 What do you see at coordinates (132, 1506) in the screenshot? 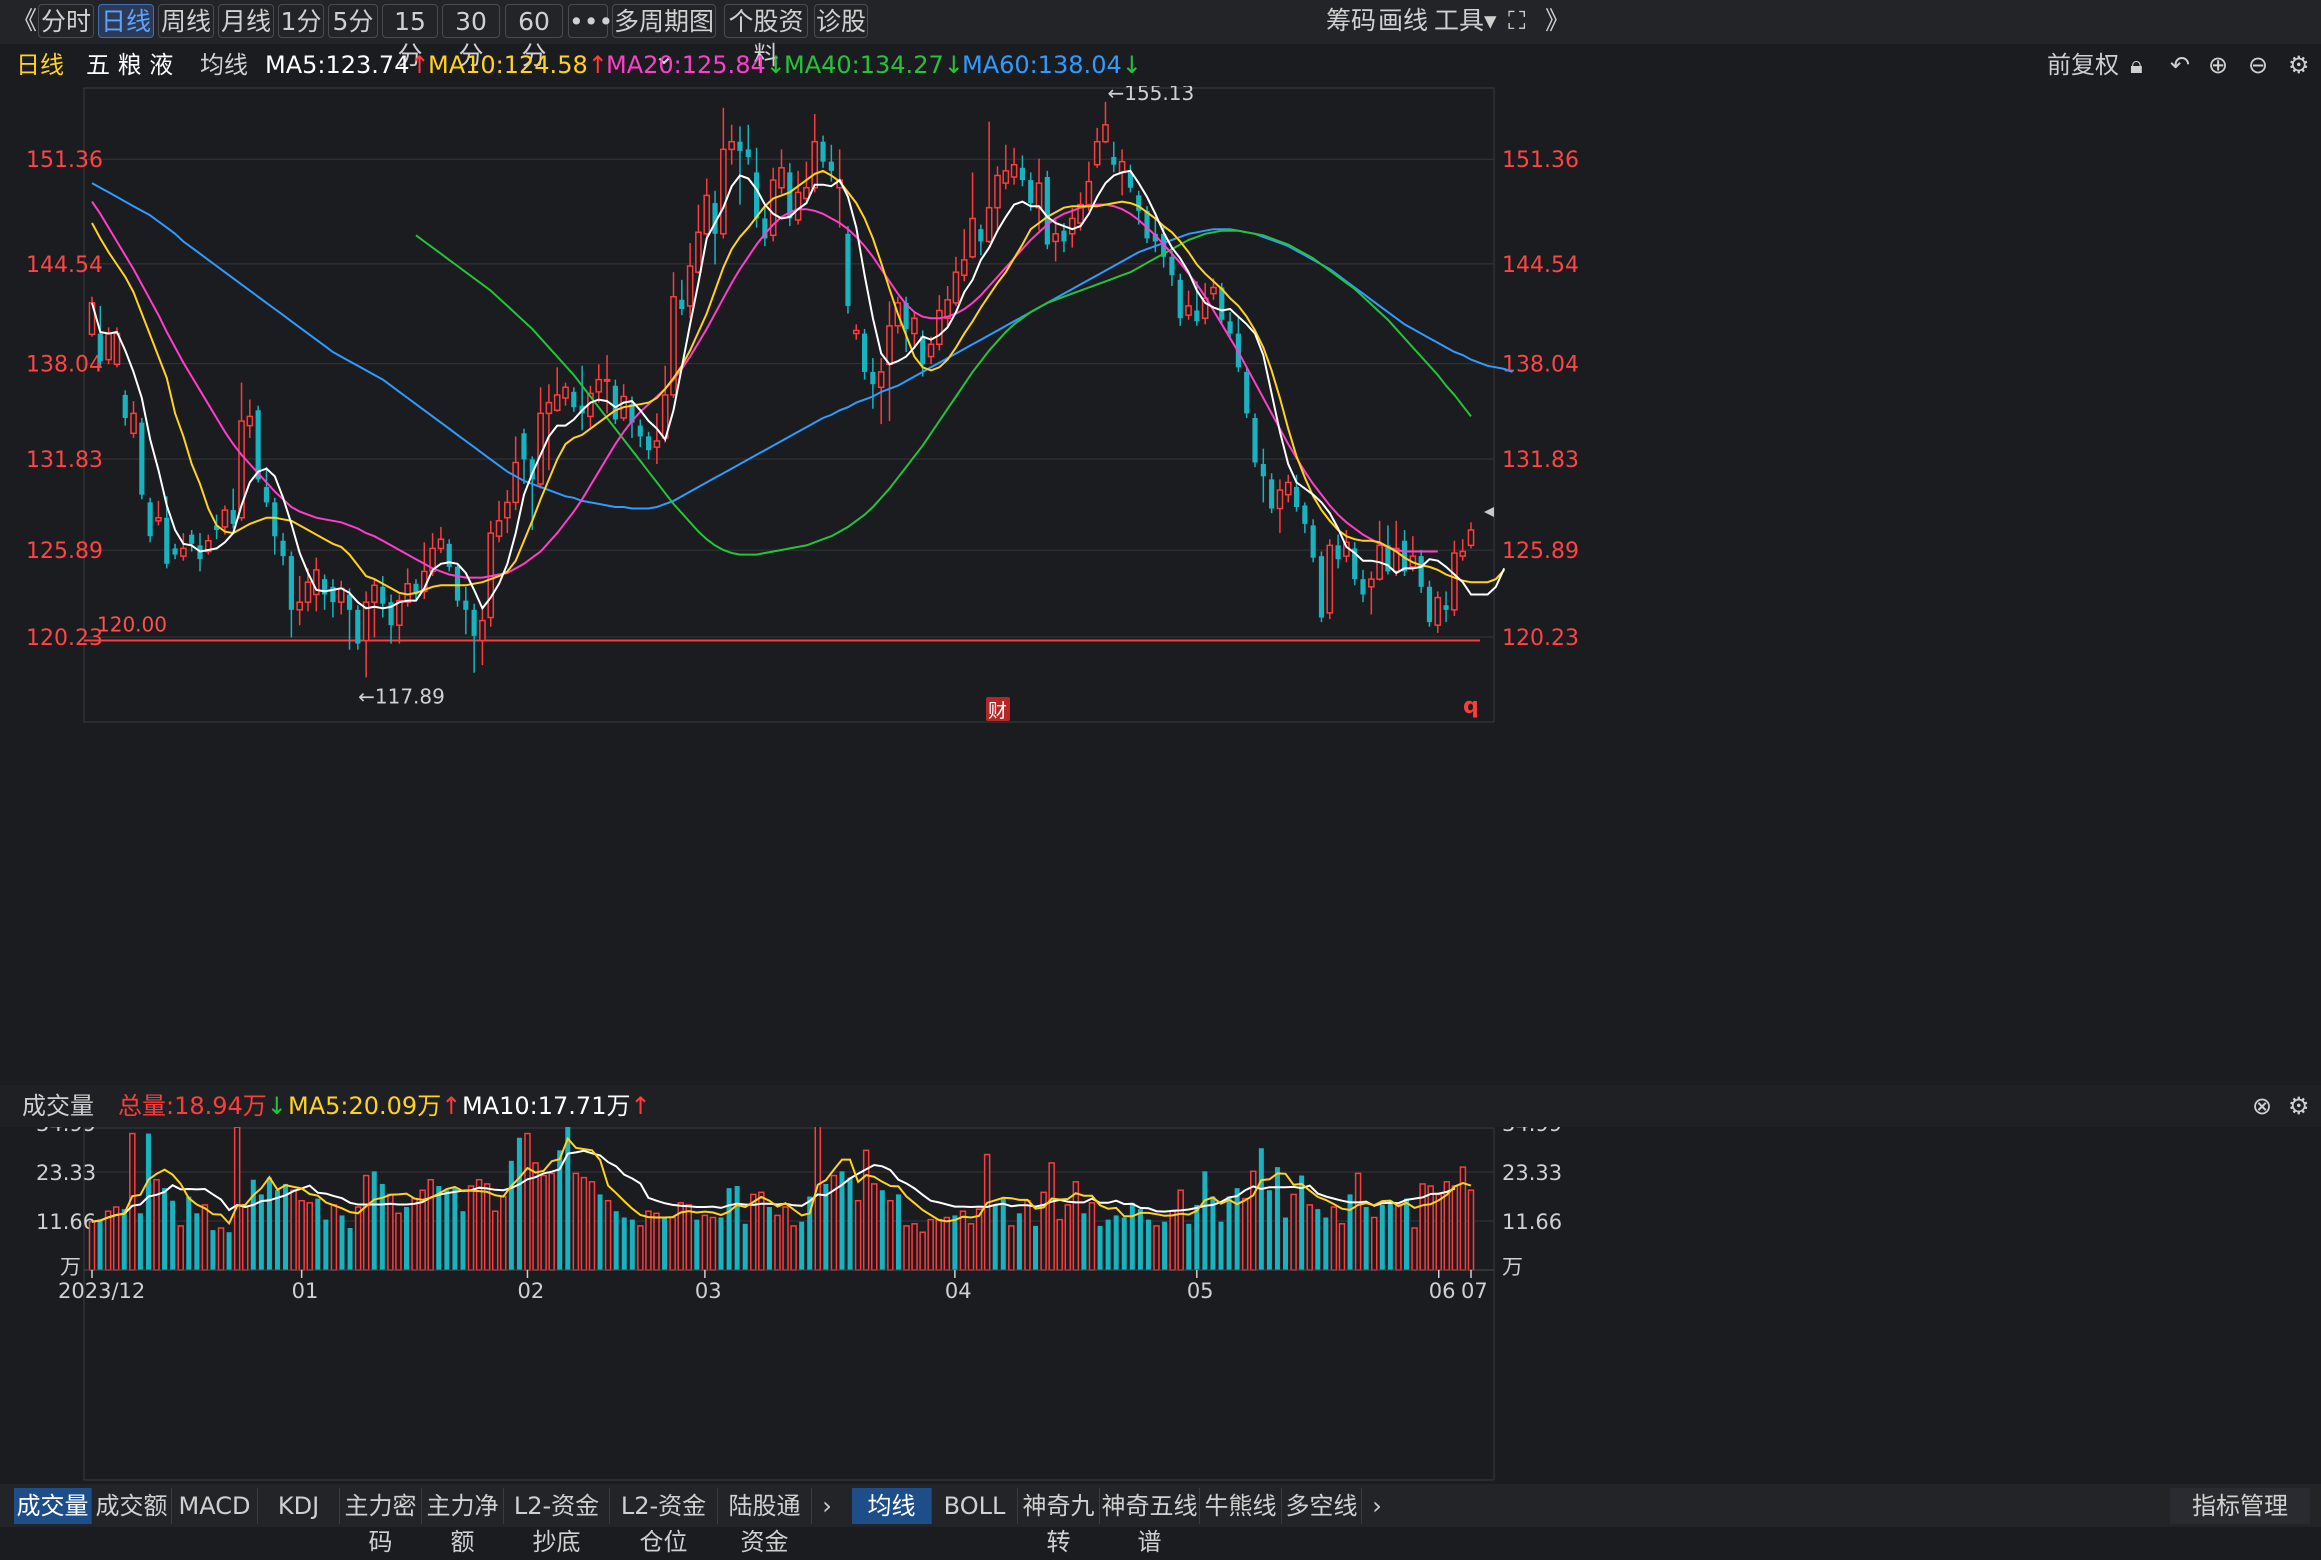
I see `indicator-tab: 成交额` at bounding box center [132, 1506].